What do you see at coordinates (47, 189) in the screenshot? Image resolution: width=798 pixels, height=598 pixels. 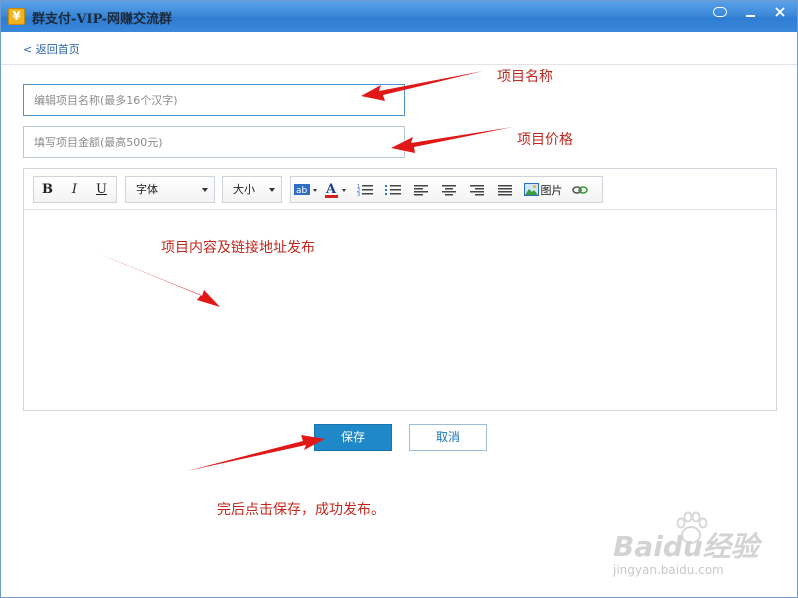 I see `bold-button: B` at bounding box center [47, 189].